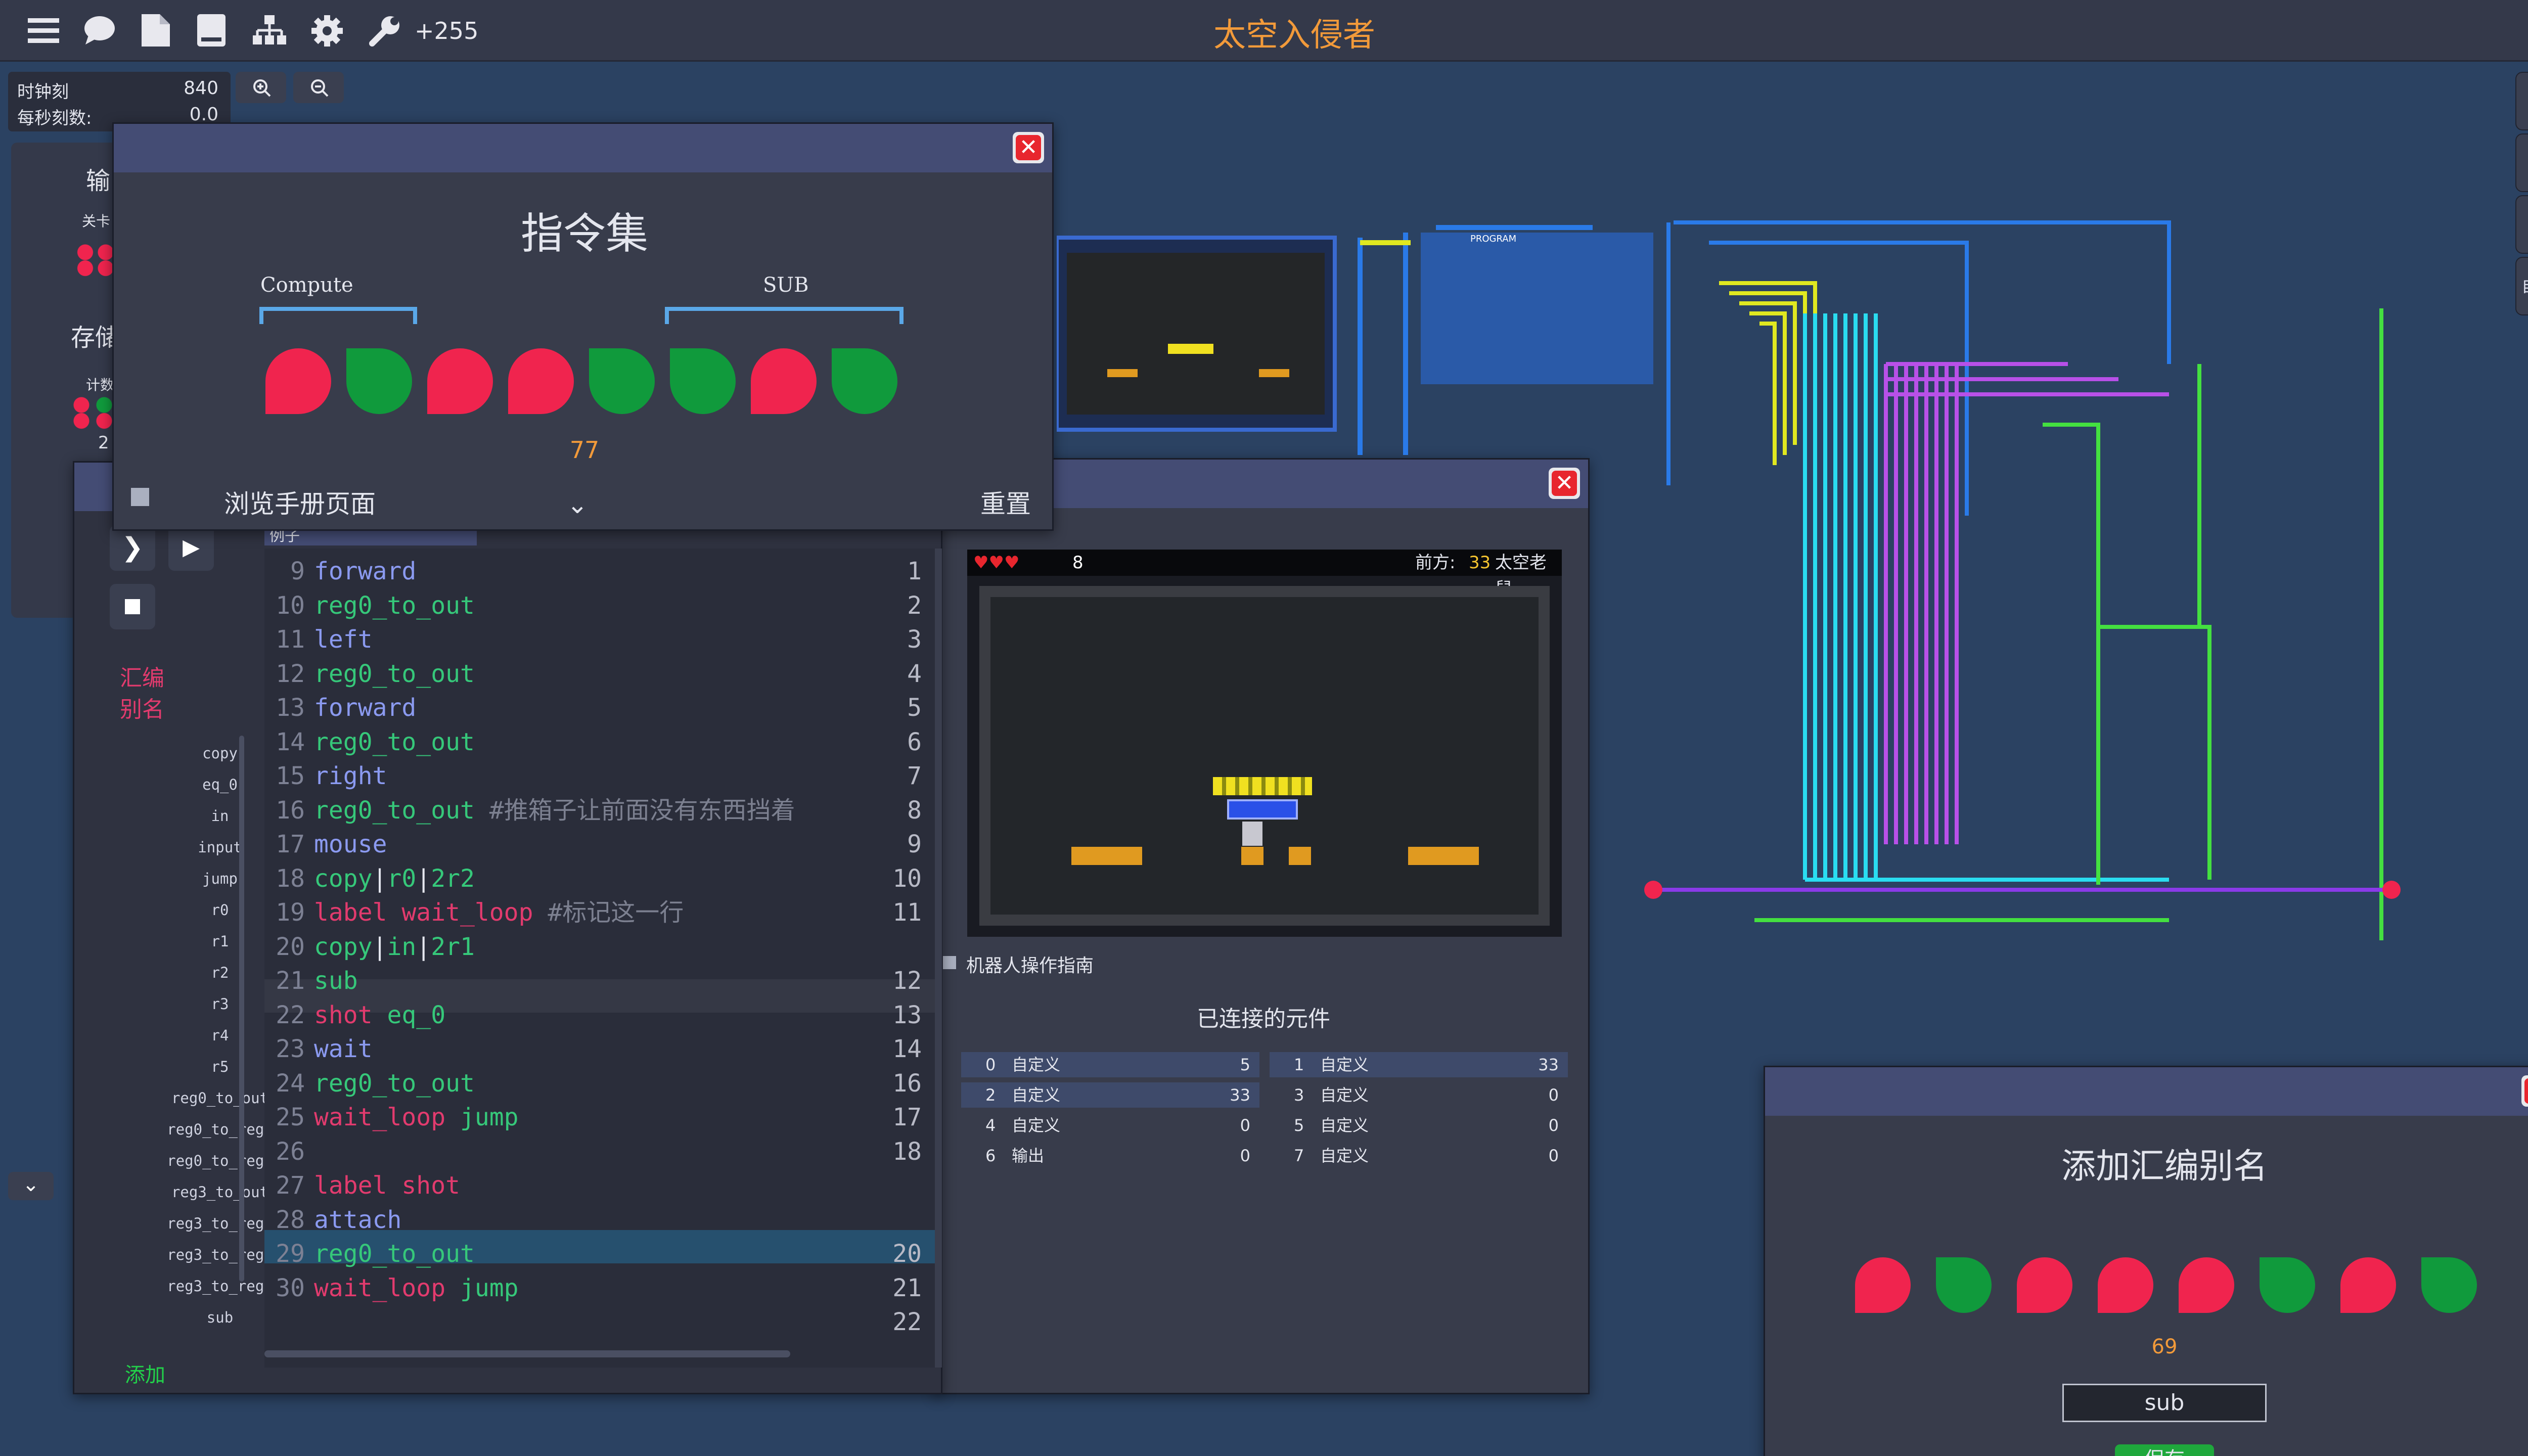 Image resolution: width=2528 pixels, height=1456 pixels. I want to click on alias-item: reg3_to_reg1, so click(220, 1254).